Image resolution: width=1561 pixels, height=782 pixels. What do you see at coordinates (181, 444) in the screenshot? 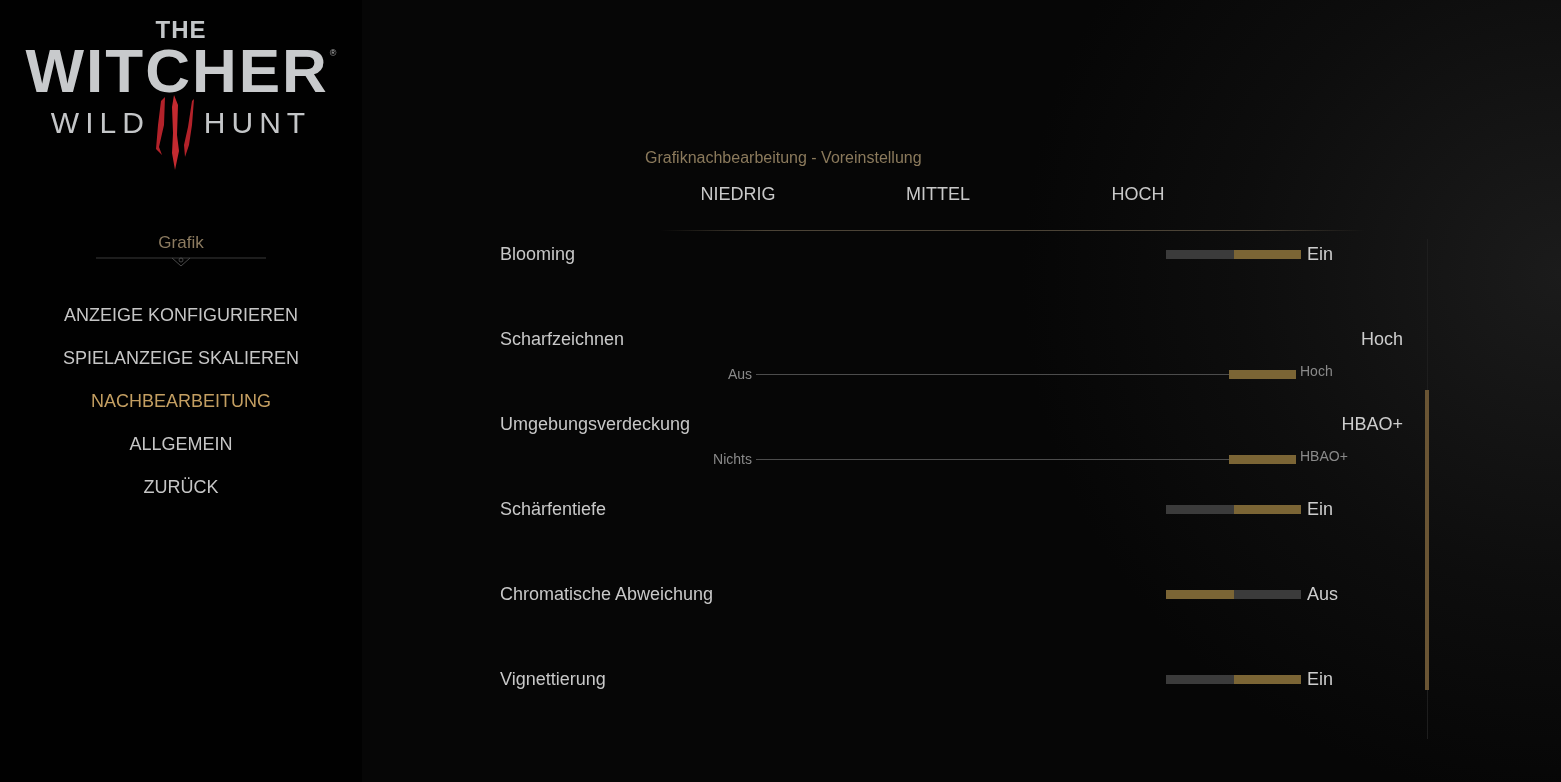
I see `menu-item: ALLGEMEIN` at bounding box center [181, 444].